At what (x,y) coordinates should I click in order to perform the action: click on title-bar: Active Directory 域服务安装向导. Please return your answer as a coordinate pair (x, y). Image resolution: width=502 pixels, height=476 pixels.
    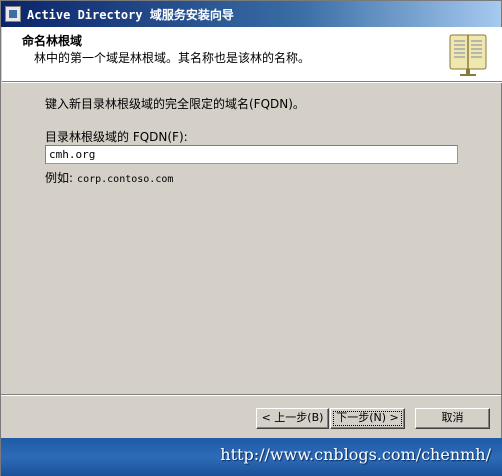
    Looking at the image, I should click on (251, 14).